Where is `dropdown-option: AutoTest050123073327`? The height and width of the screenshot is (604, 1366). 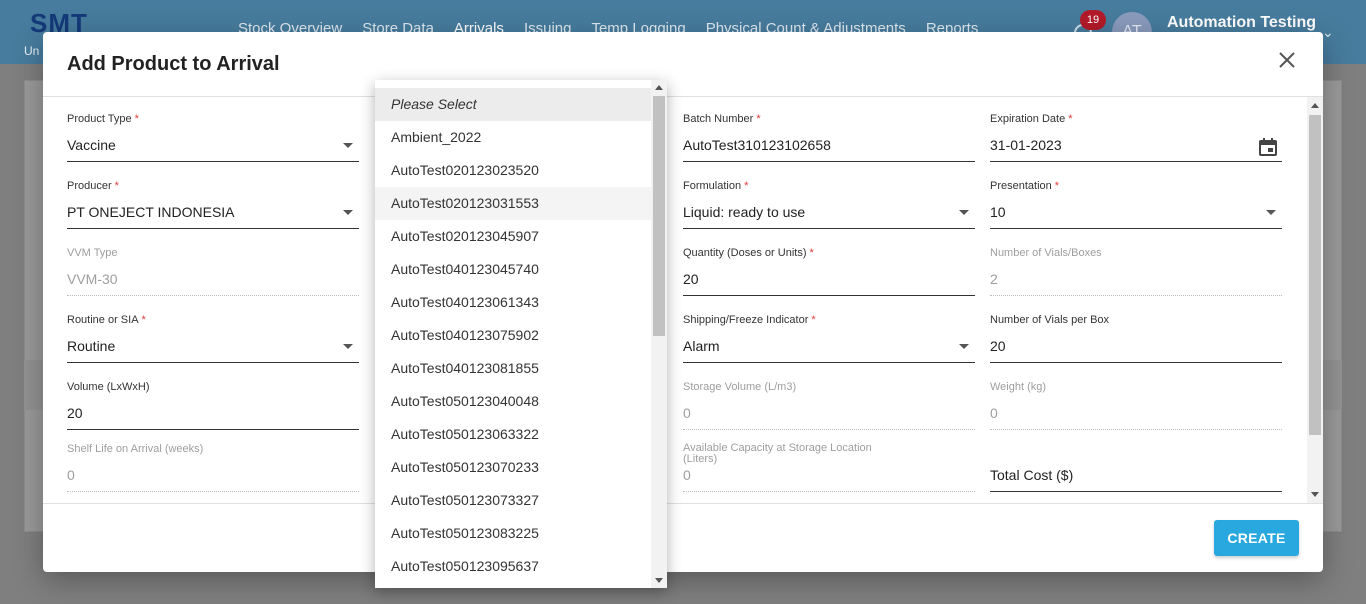 dropdown-option: AutoTest050123073327 is located at coordinates (513, 500).